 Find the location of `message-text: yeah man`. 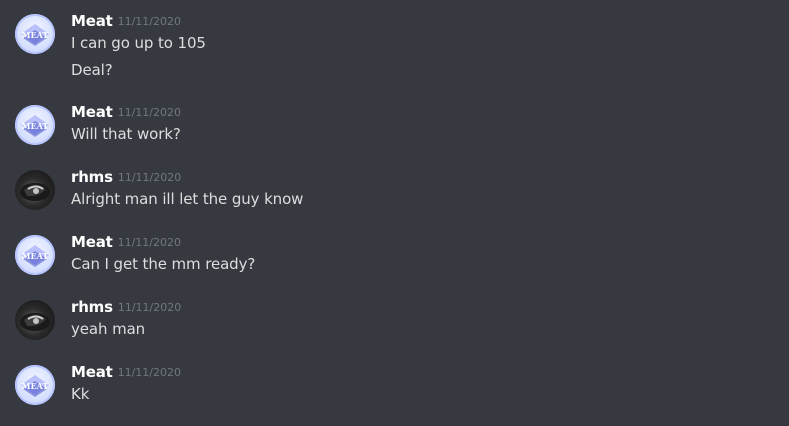

message-text: yeah man is located at coordinates (108, 329).